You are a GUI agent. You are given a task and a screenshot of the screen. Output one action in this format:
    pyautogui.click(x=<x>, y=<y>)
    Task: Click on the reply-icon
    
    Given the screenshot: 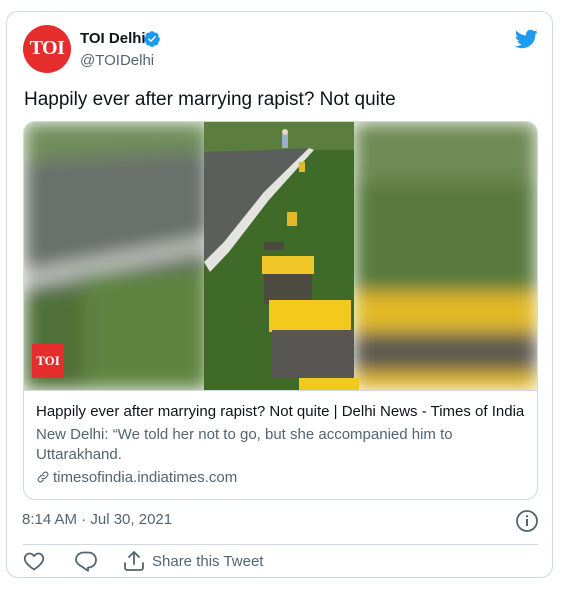 What is the action you would take?
    pyautogui.click(x=86, y=561)
    